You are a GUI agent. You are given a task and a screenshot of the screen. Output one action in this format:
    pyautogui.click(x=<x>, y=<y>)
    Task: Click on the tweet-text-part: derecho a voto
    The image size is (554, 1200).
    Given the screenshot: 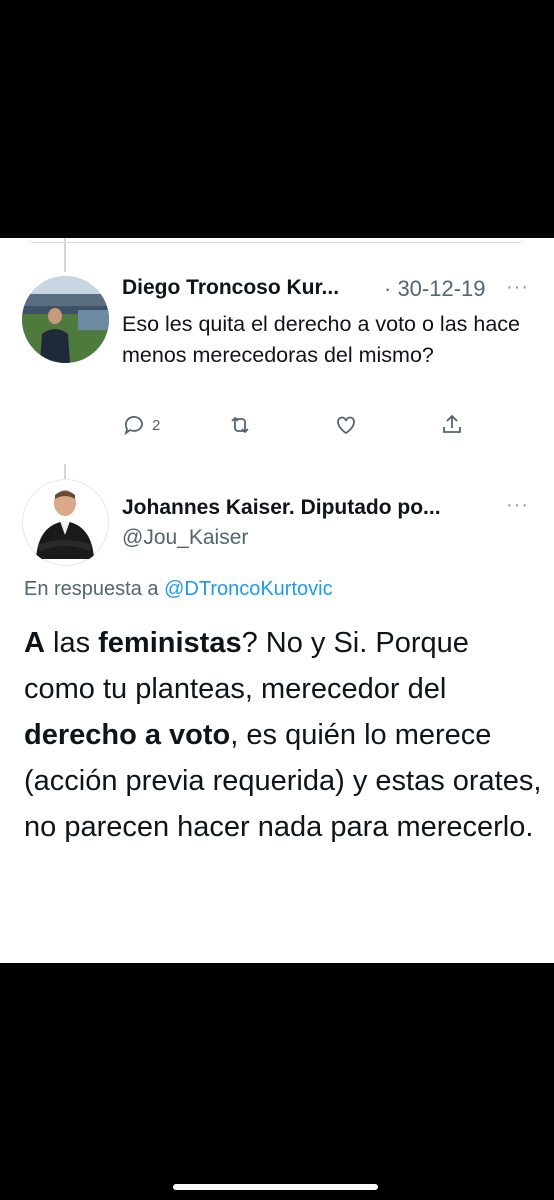 What is the action you would take?
    pyautogui.click(x=127, y=735)
    